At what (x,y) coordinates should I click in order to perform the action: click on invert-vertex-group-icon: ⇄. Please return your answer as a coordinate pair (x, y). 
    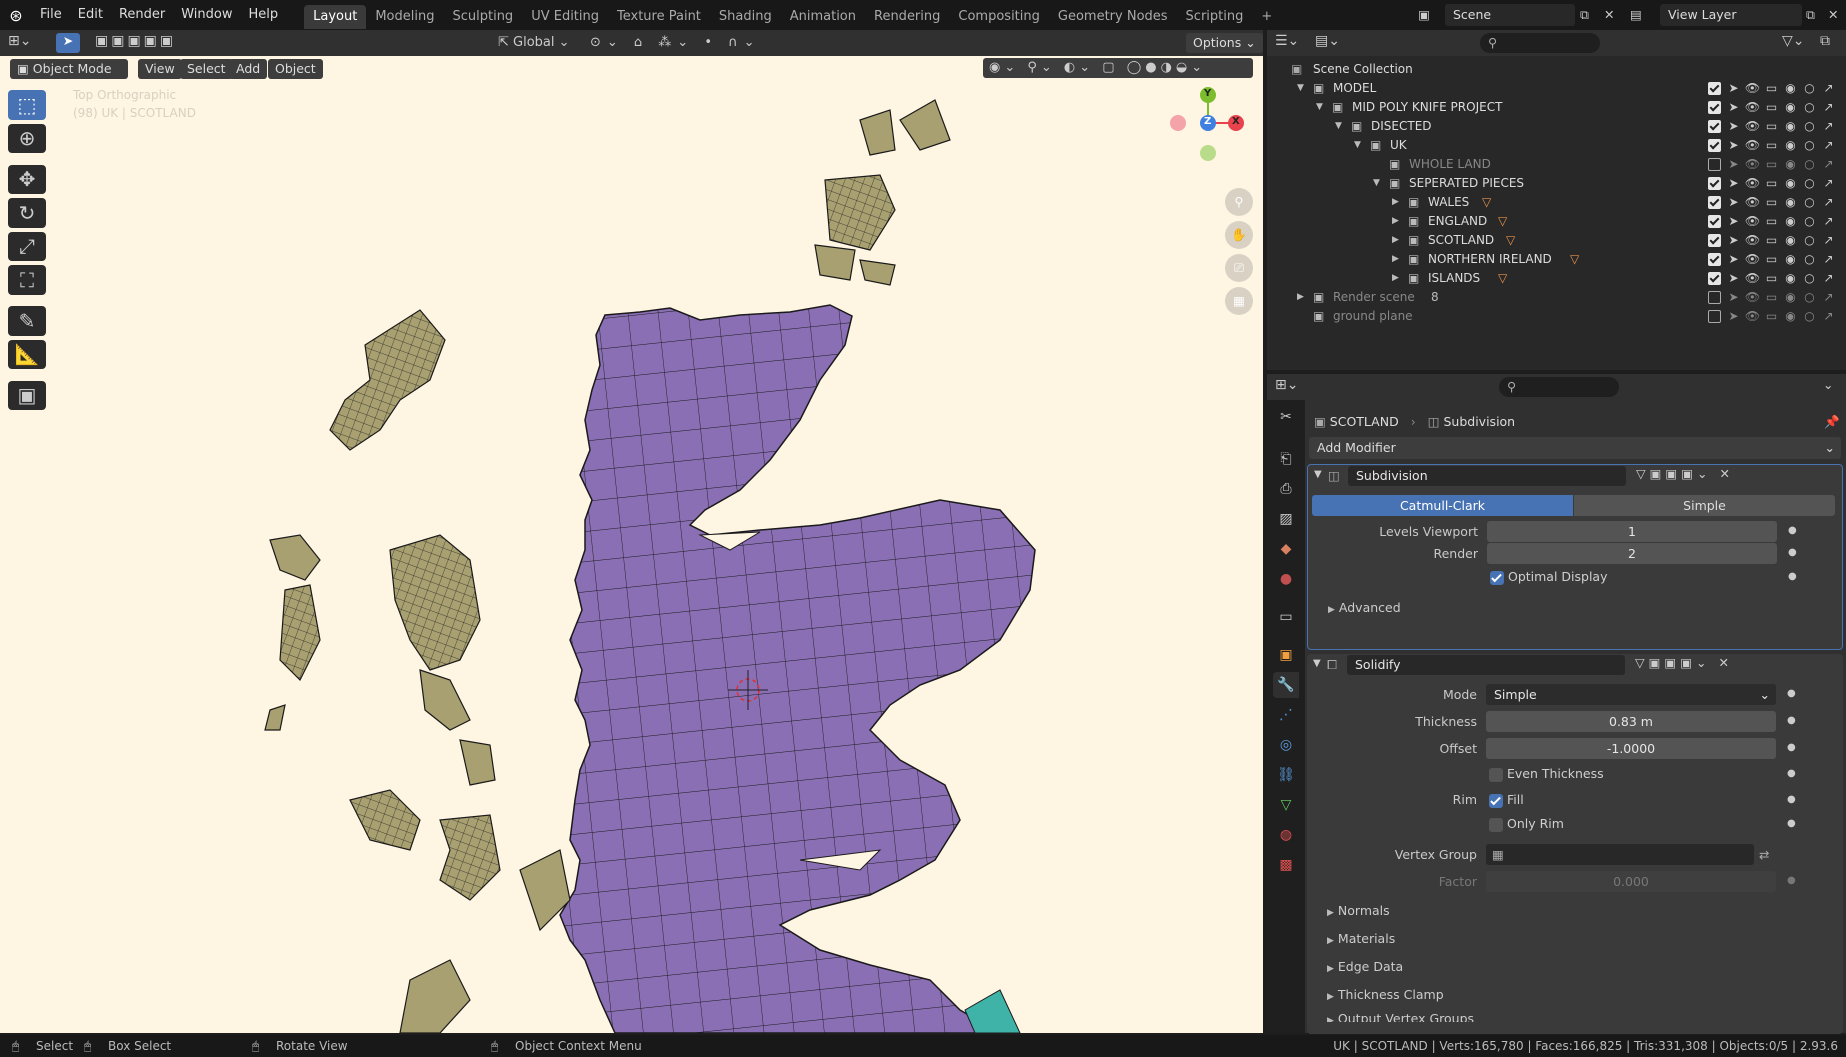
    Looking at the image, I should click on (1764, 854).